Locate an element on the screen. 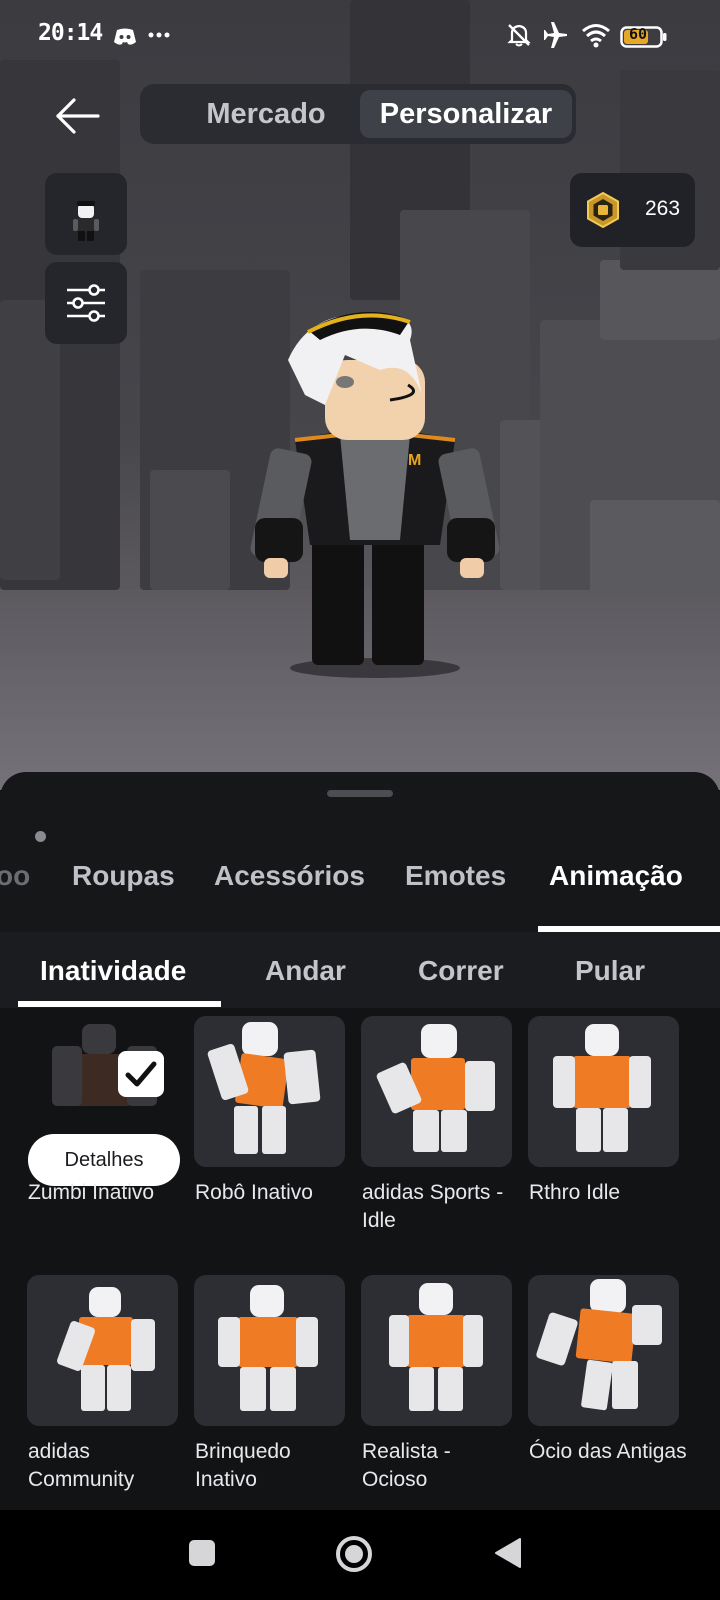  subtab-correr: Correr is located at coordinates (461, 971).